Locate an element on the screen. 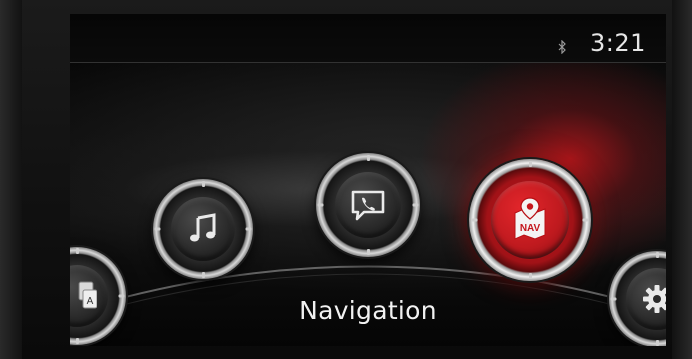 Image resolution: width=692 pixels, height=359 pixels. music-button is located at coordinates (203, 229).